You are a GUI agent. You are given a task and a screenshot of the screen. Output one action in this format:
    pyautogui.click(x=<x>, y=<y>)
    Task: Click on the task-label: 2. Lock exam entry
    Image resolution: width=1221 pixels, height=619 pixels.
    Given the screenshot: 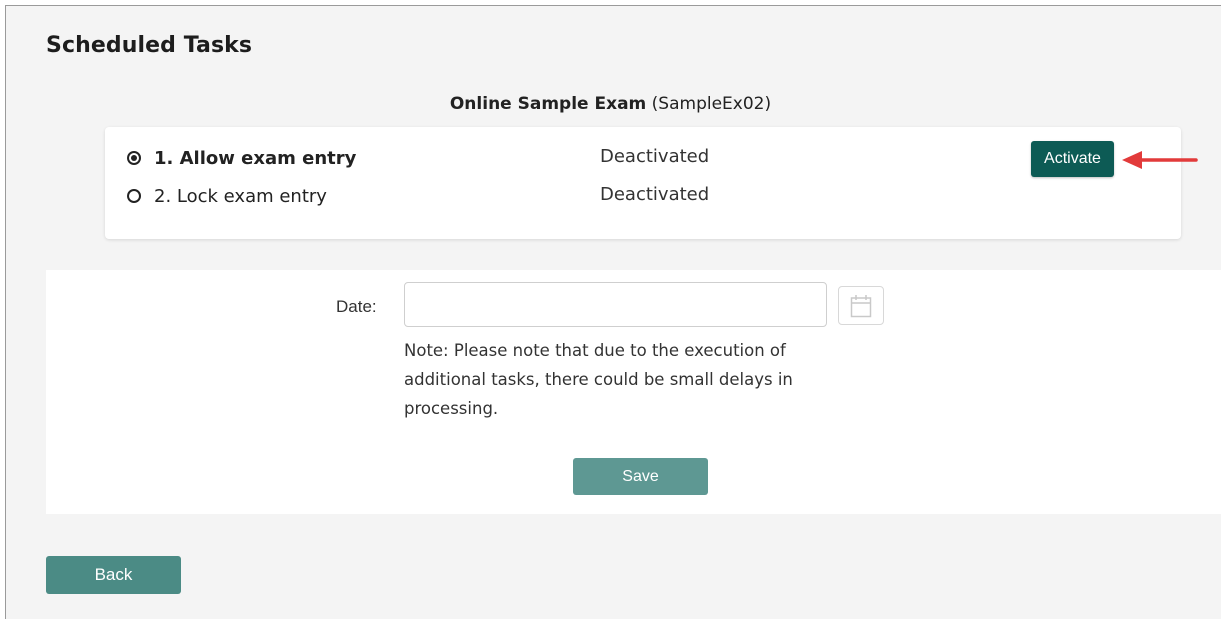 What is the action you would take?
    pyautogui.click(x=240, y=196)
    